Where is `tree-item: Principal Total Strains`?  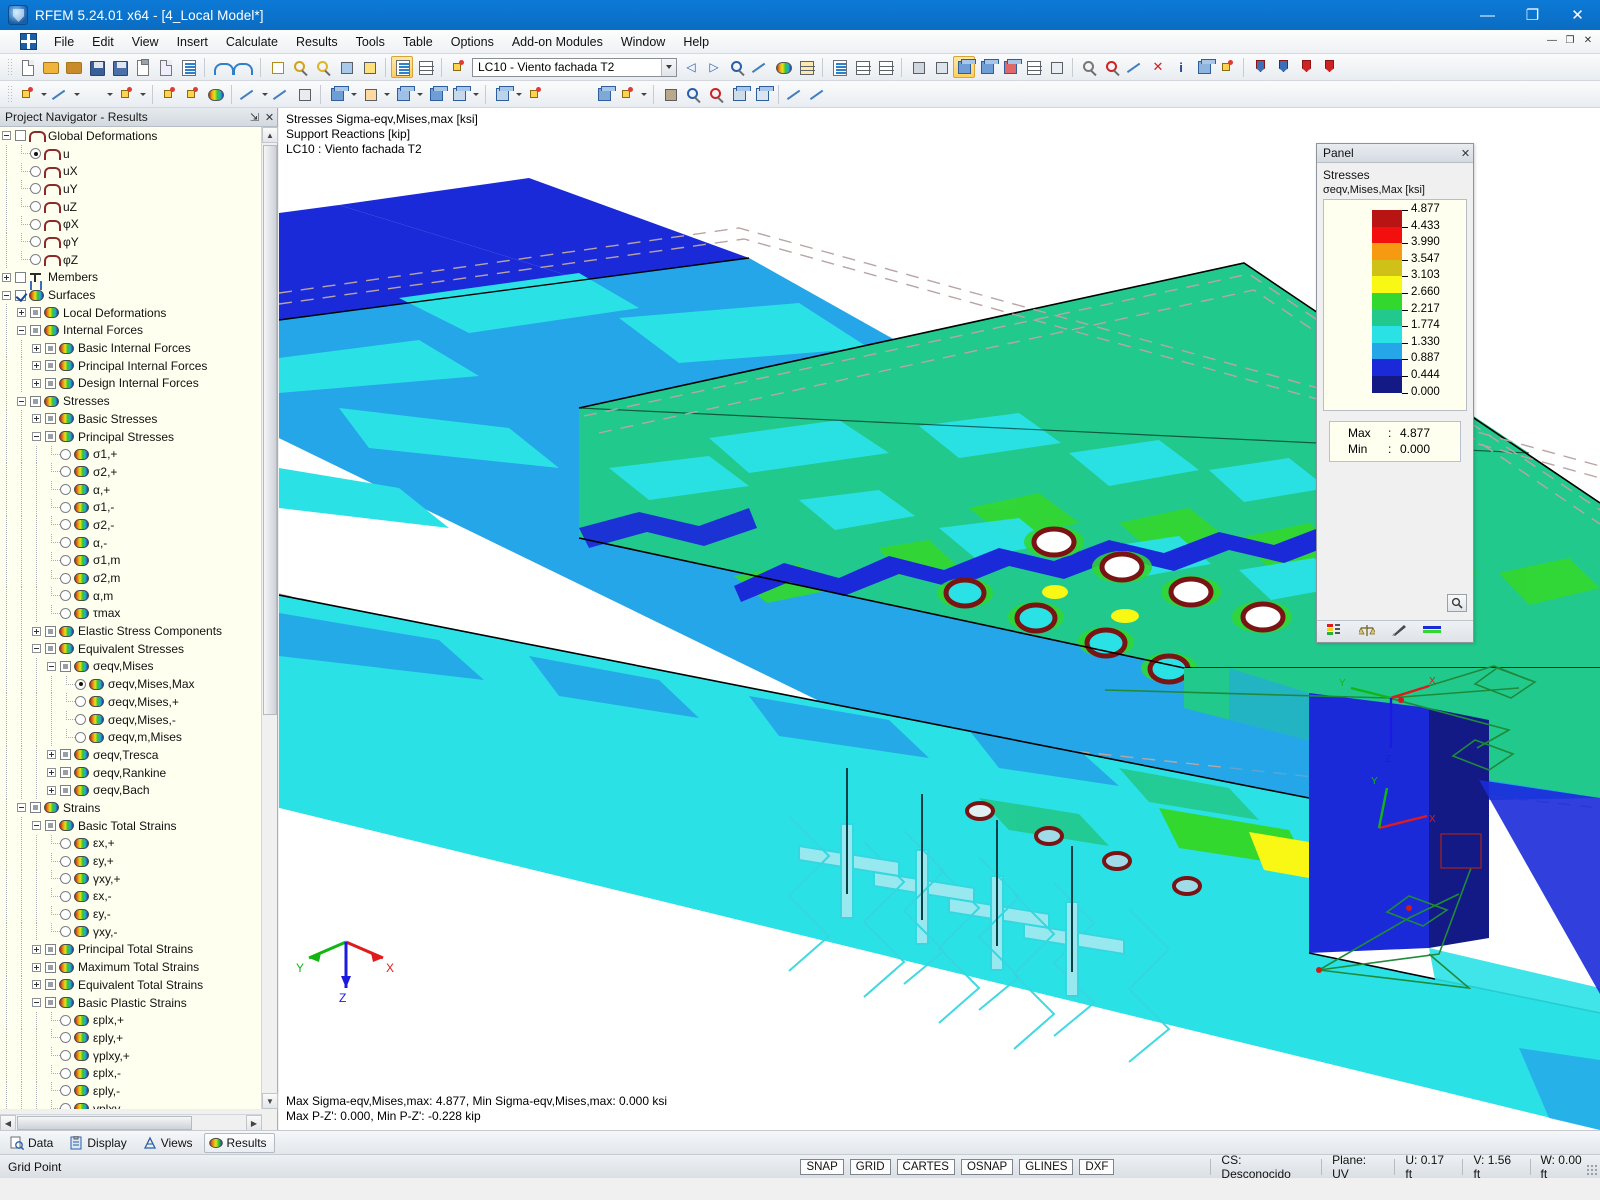 tree-item: Principal Total Strains is located at coordinates (131, 949).